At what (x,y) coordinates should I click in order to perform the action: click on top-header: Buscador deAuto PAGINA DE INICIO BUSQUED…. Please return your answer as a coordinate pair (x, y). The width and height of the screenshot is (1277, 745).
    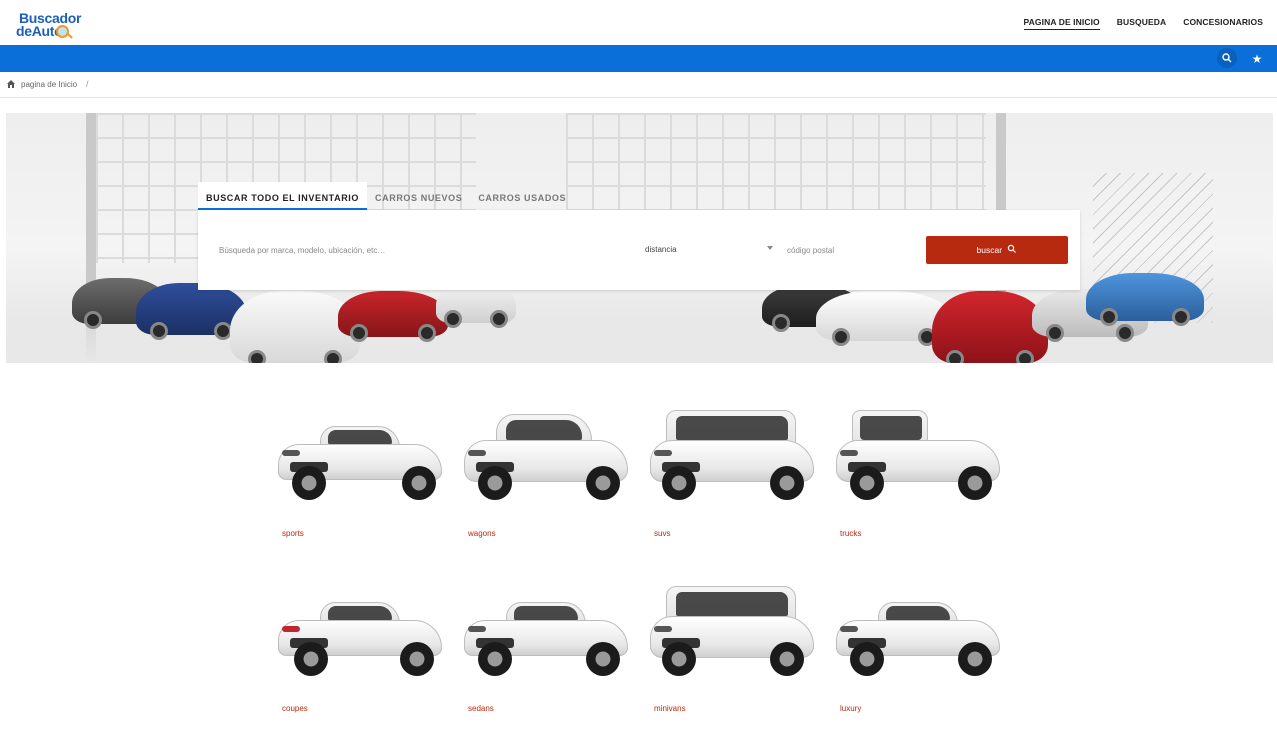
    Looking at the image, I should click on (638, 22).